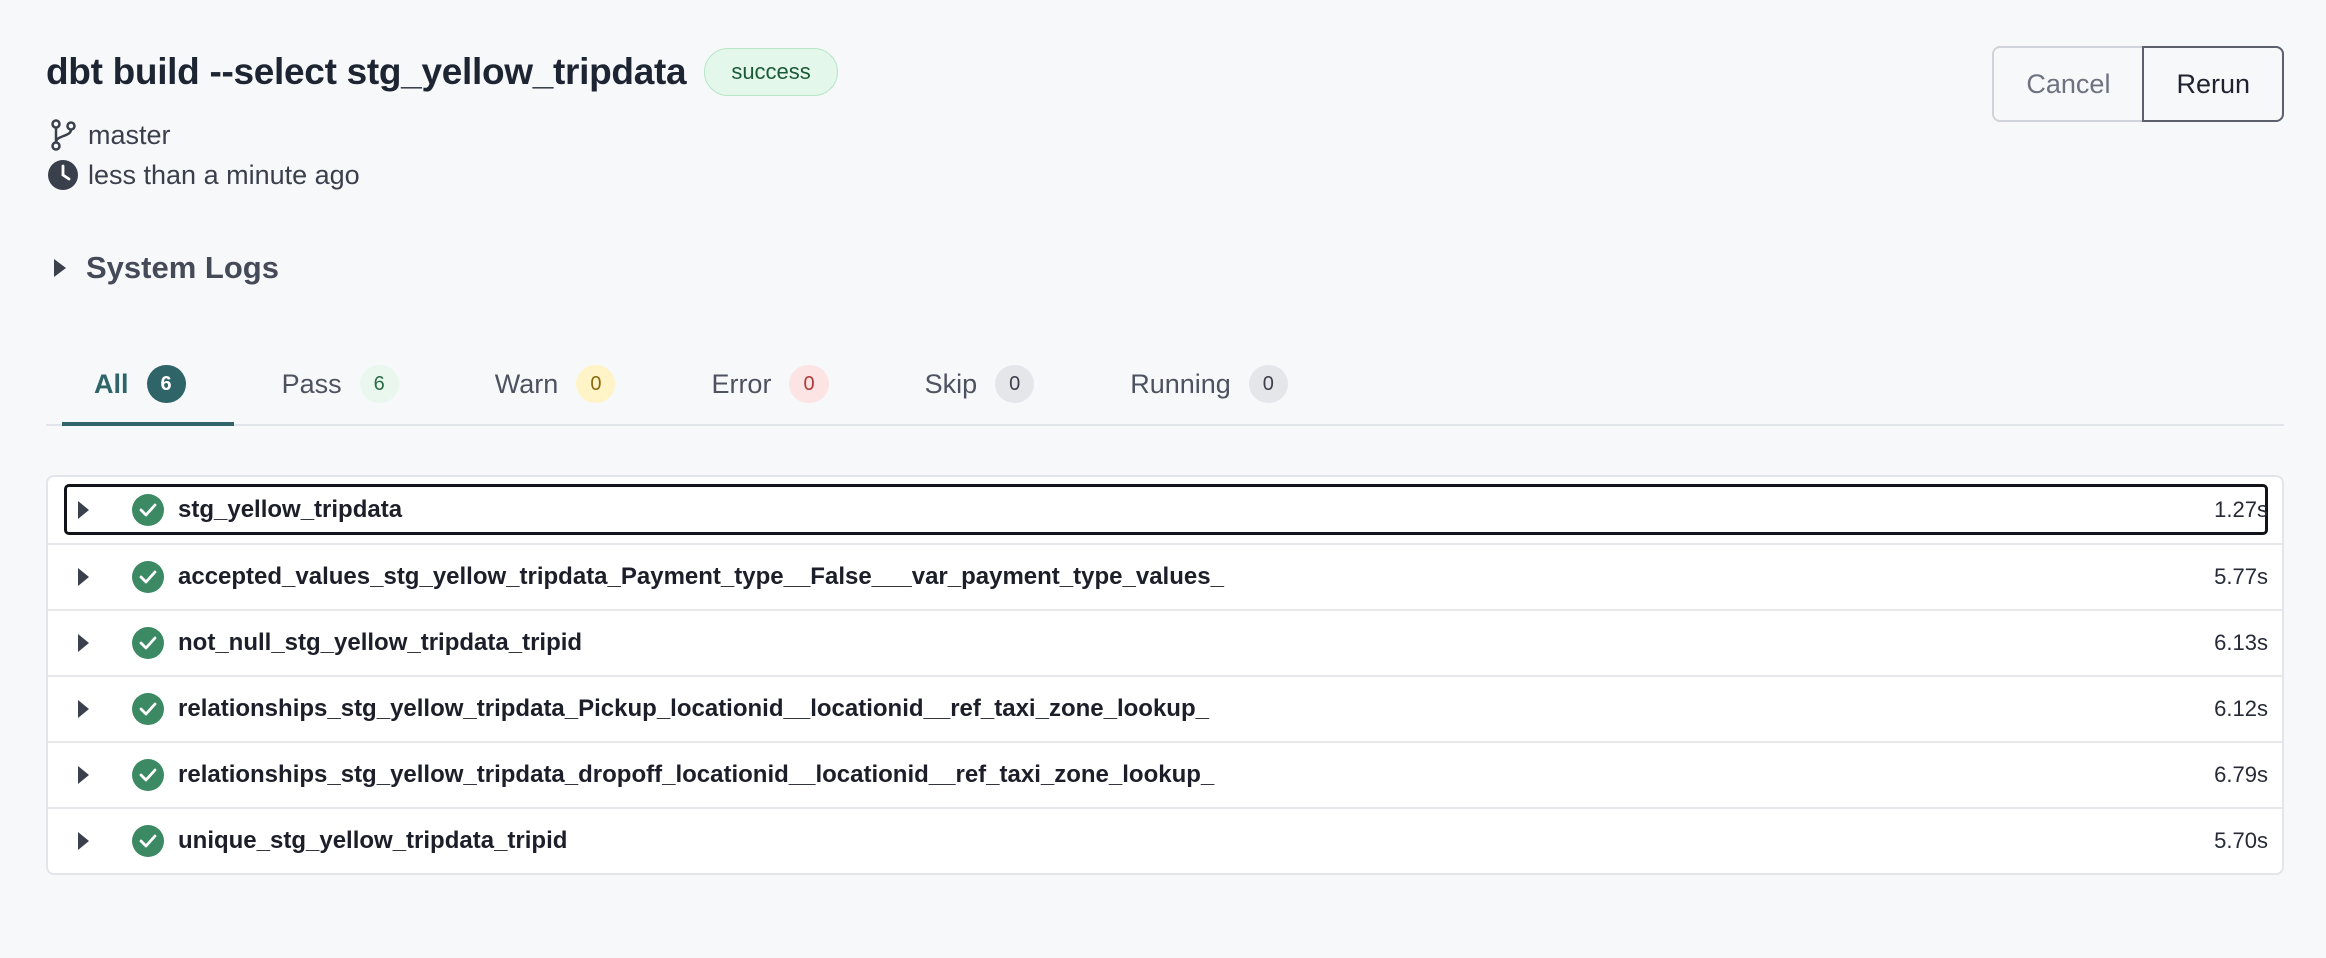  What do you see at coordinates (2241, 708) in the screenshot?
I see `result-duration: 6.12s` at bounding box center [2241, 708].